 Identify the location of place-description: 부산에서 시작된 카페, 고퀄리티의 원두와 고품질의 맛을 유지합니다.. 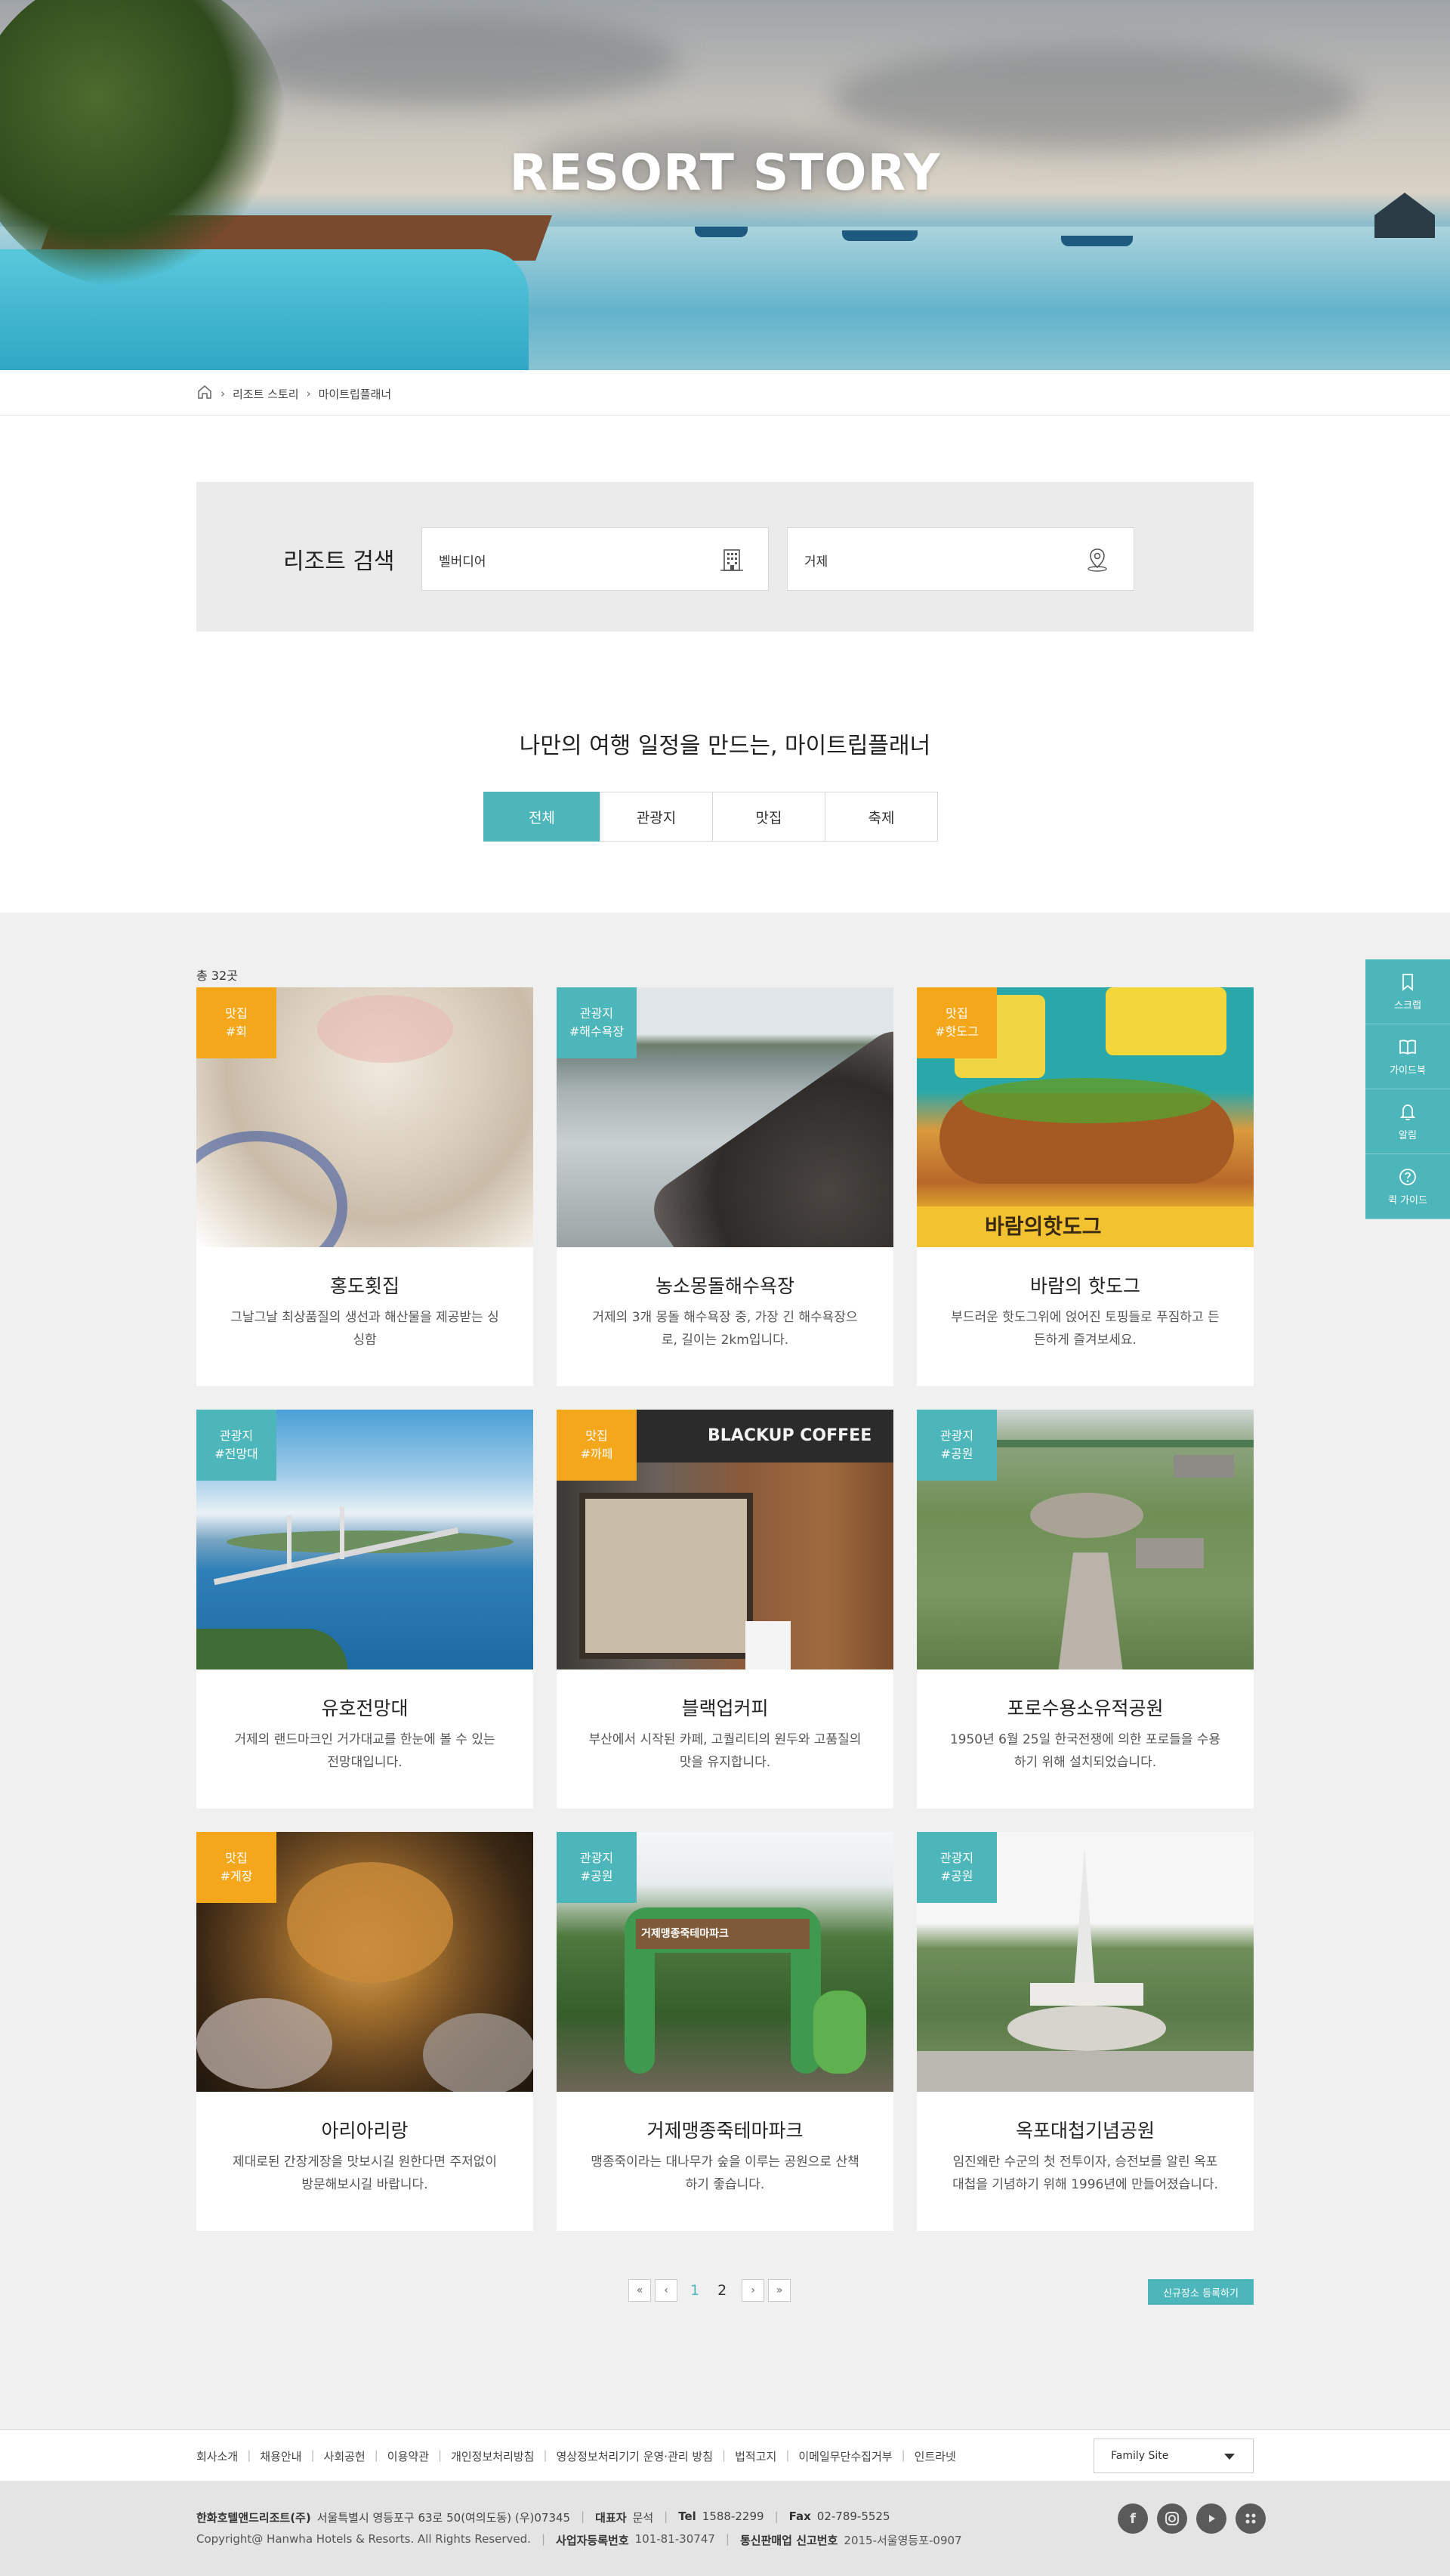
(725, 1751).